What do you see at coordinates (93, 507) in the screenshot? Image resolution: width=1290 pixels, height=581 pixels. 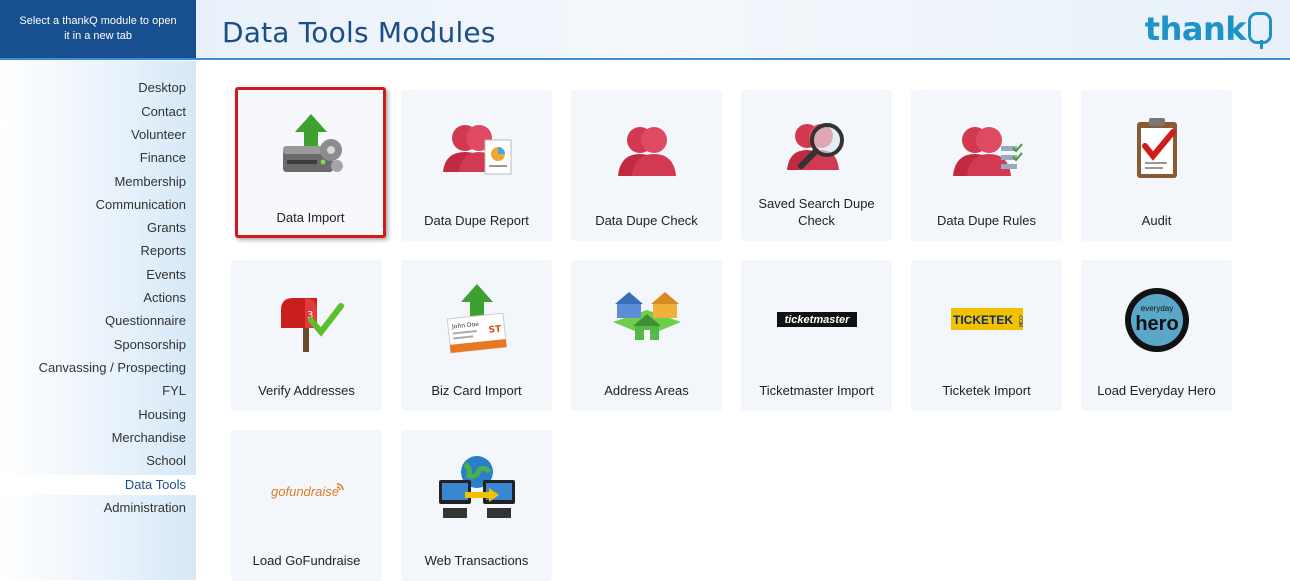 I see `sidebar-item-administration: Administration` at bounding box center [93, 507].